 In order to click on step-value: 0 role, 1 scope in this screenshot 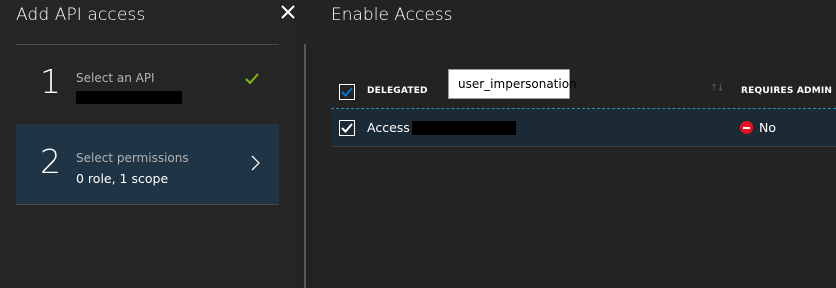, I will do `click(122, 178)`.